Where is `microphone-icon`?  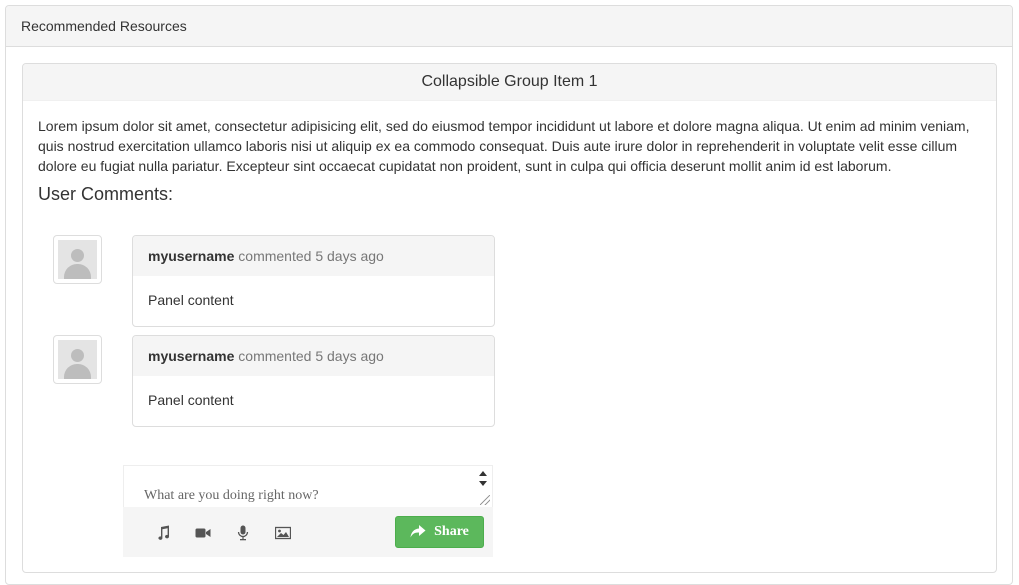
microphone-icon is located at coordinates (243, 533).